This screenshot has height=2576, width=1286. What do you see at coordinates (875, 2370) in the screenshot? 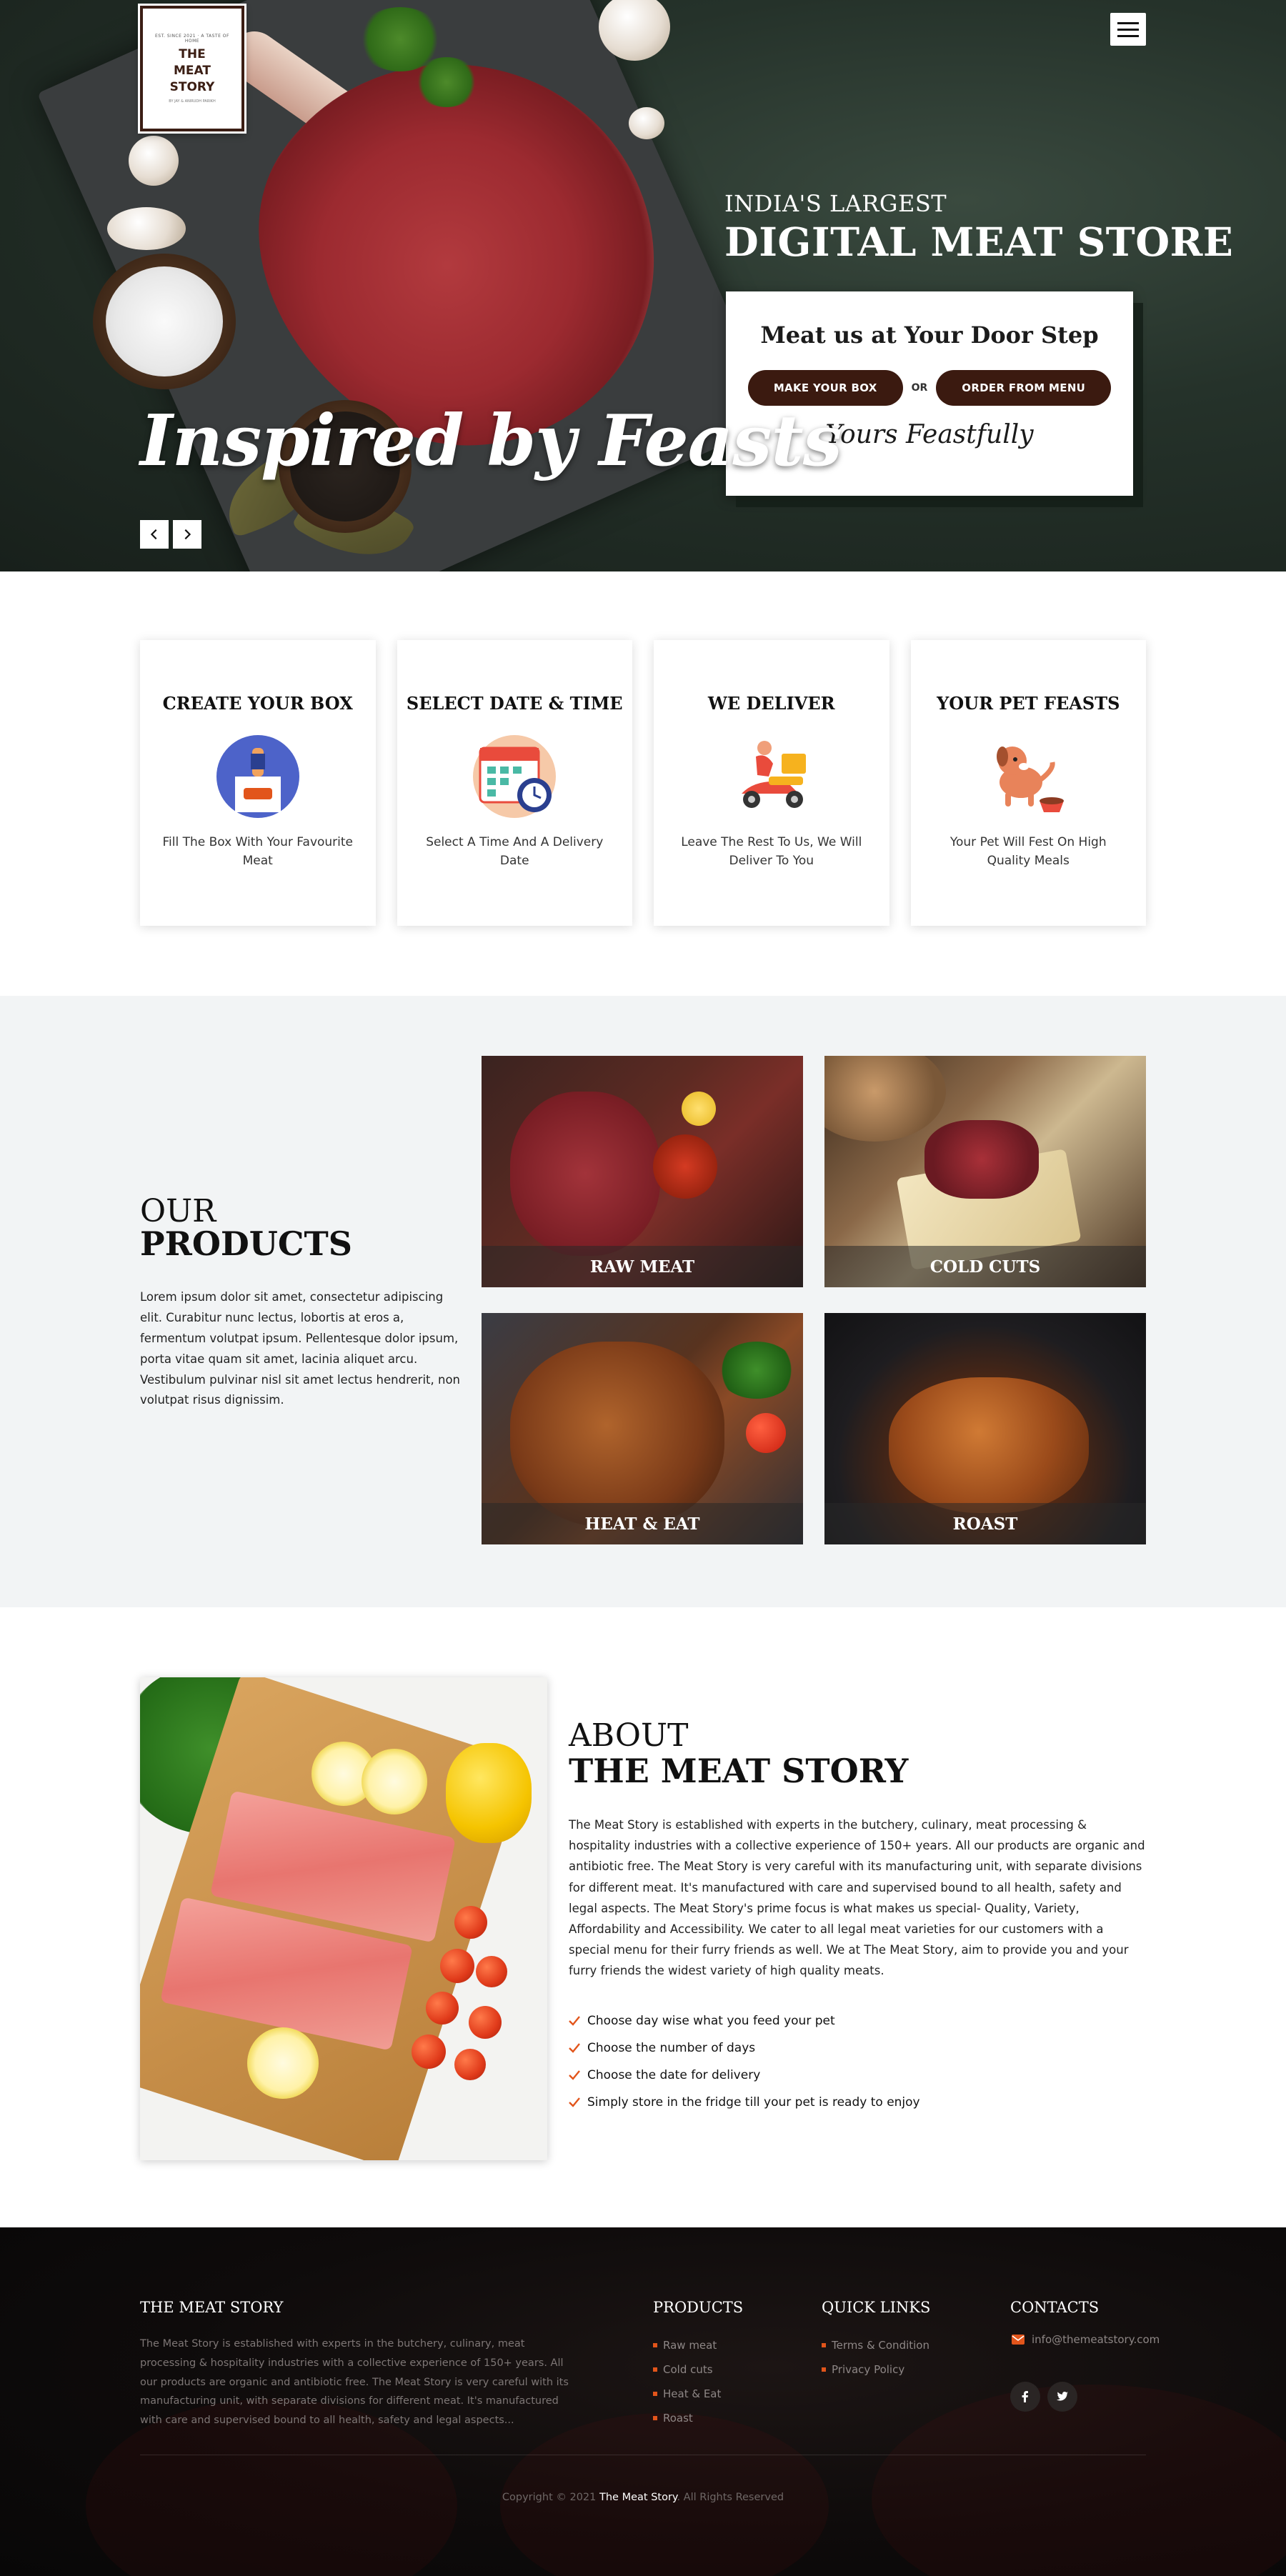
I see `footer-link-privacy: Privacy Policy` at bounding box center [875, 2370].